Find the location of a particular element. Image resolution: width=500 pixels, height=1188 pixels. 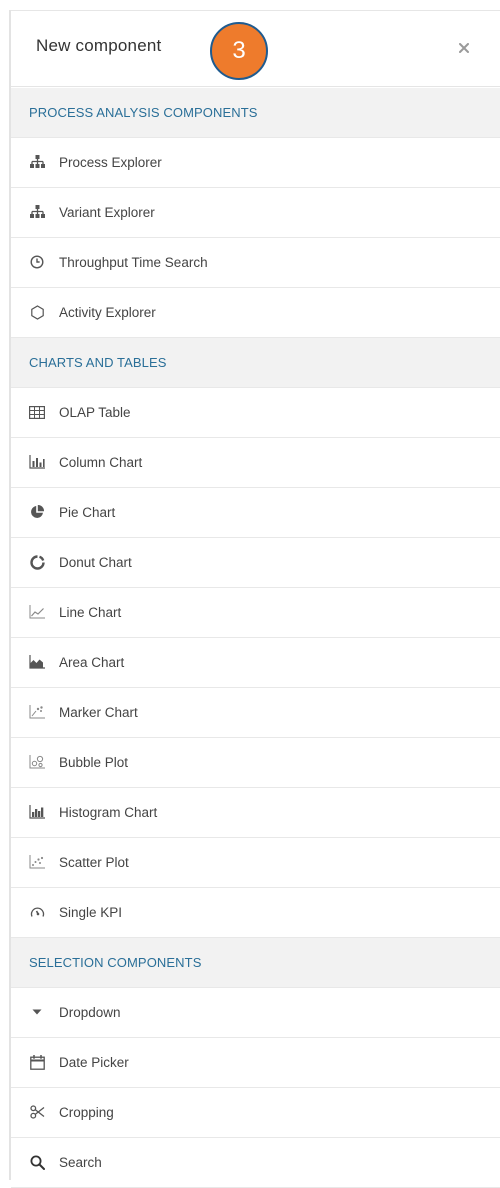

component-item-label: Process Explorer is located at coordinates (110, 162).